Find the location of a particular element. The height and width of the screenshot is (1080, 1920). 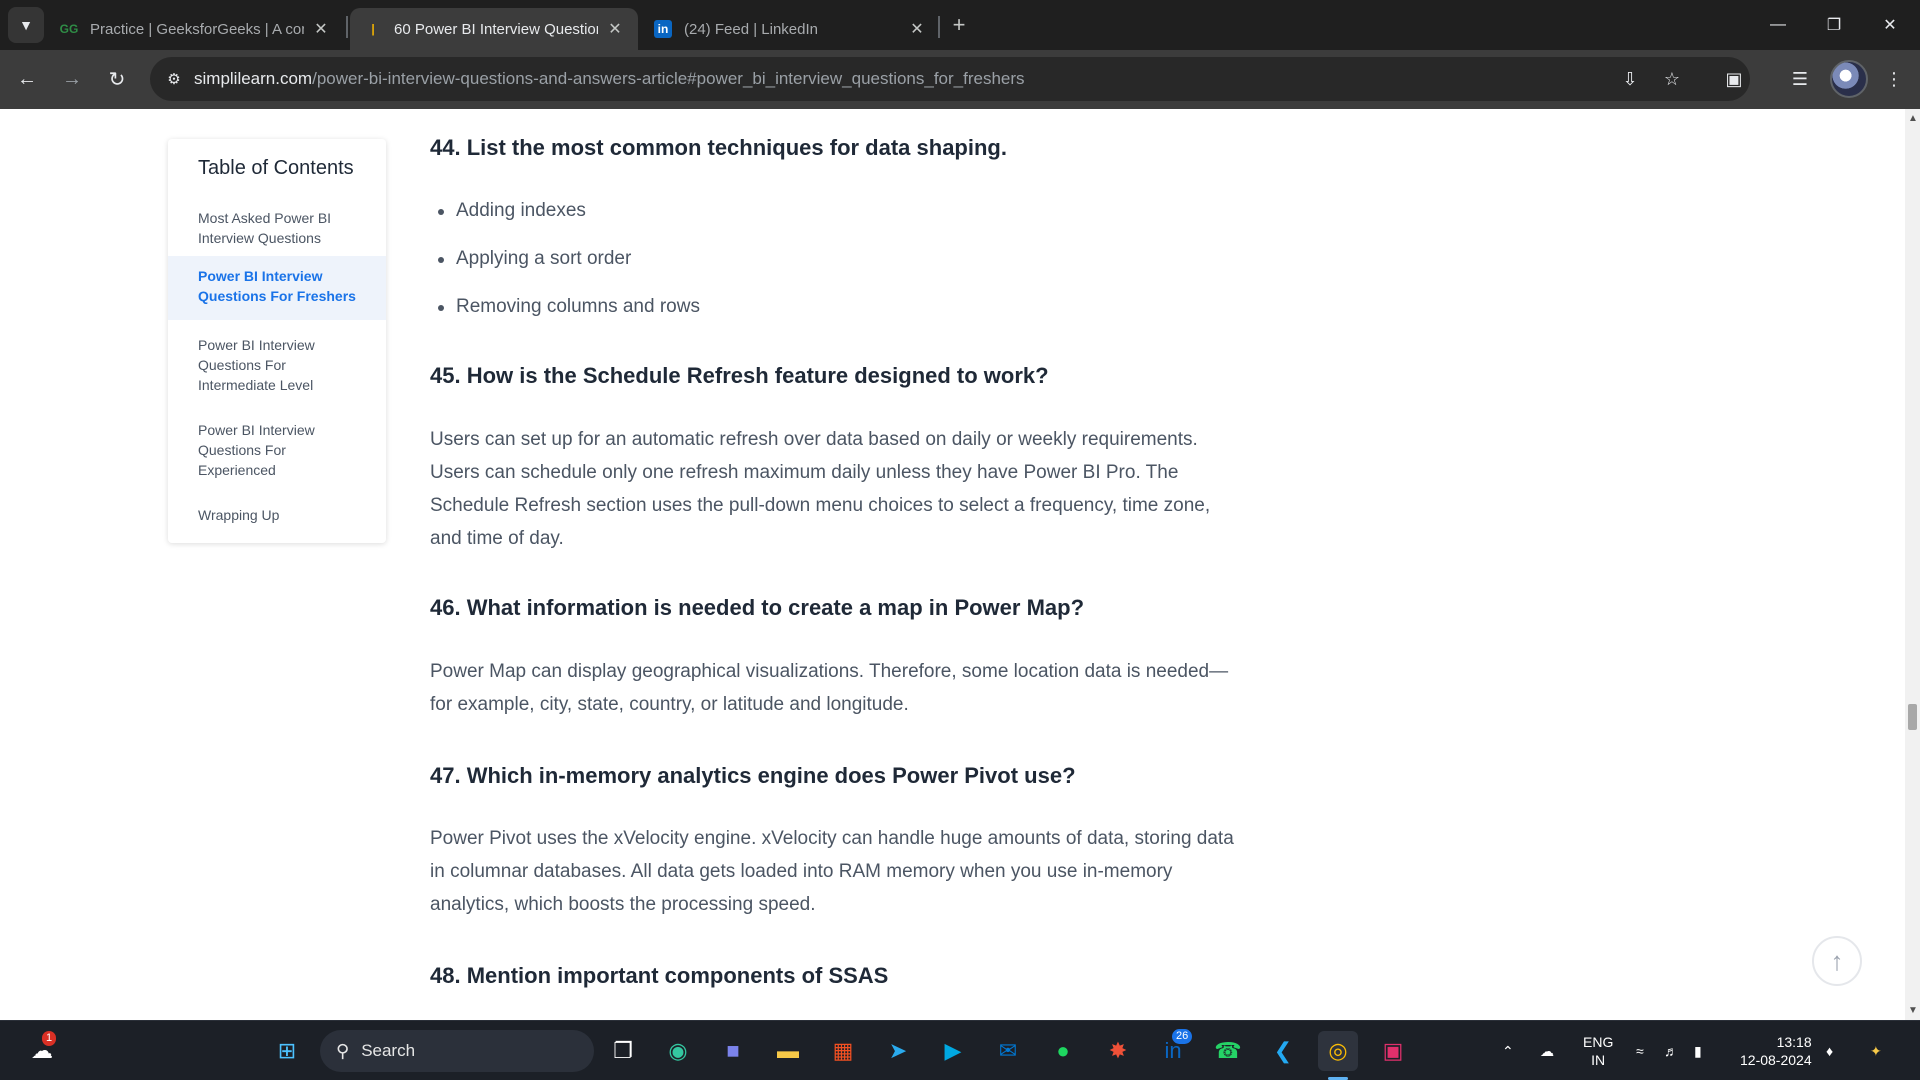

language-indicator: ENG IN is located at coordinates (1598, 1050).